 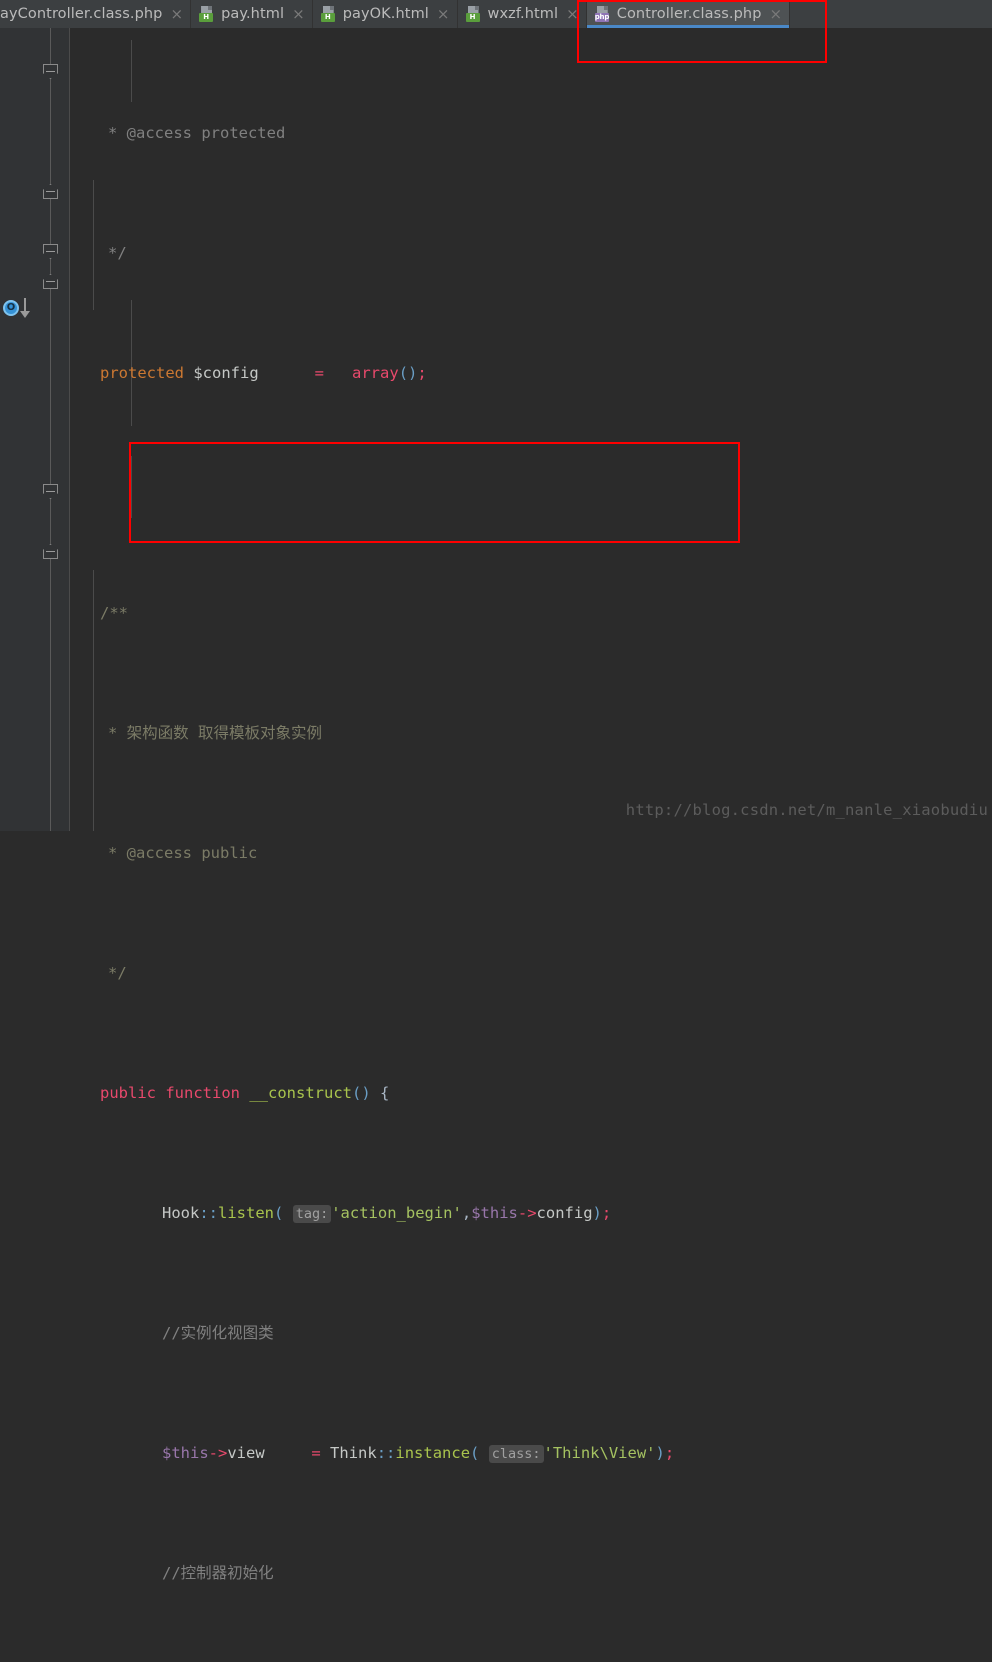 What do you see at coordinates (50, 429) in the screenshot?
I see `fold-rail` at bounding box center [50, 429].